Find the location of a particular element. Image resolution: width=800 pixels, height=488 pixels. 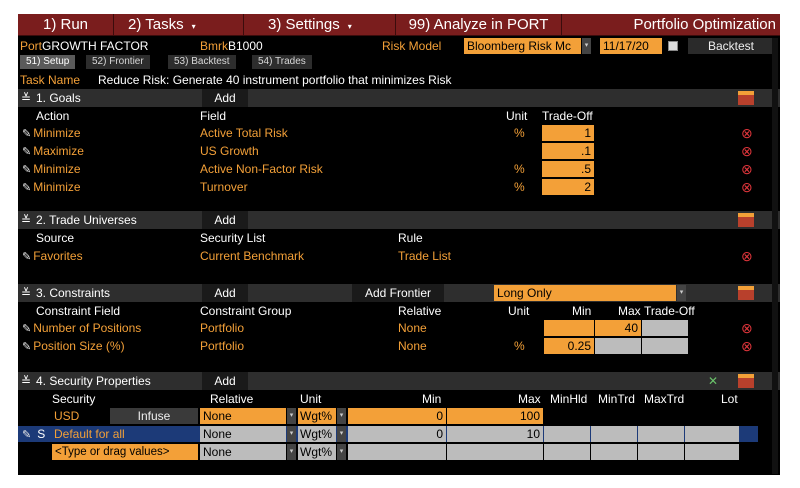

menu-run: 1) Run is located at coordinates (66, 25).